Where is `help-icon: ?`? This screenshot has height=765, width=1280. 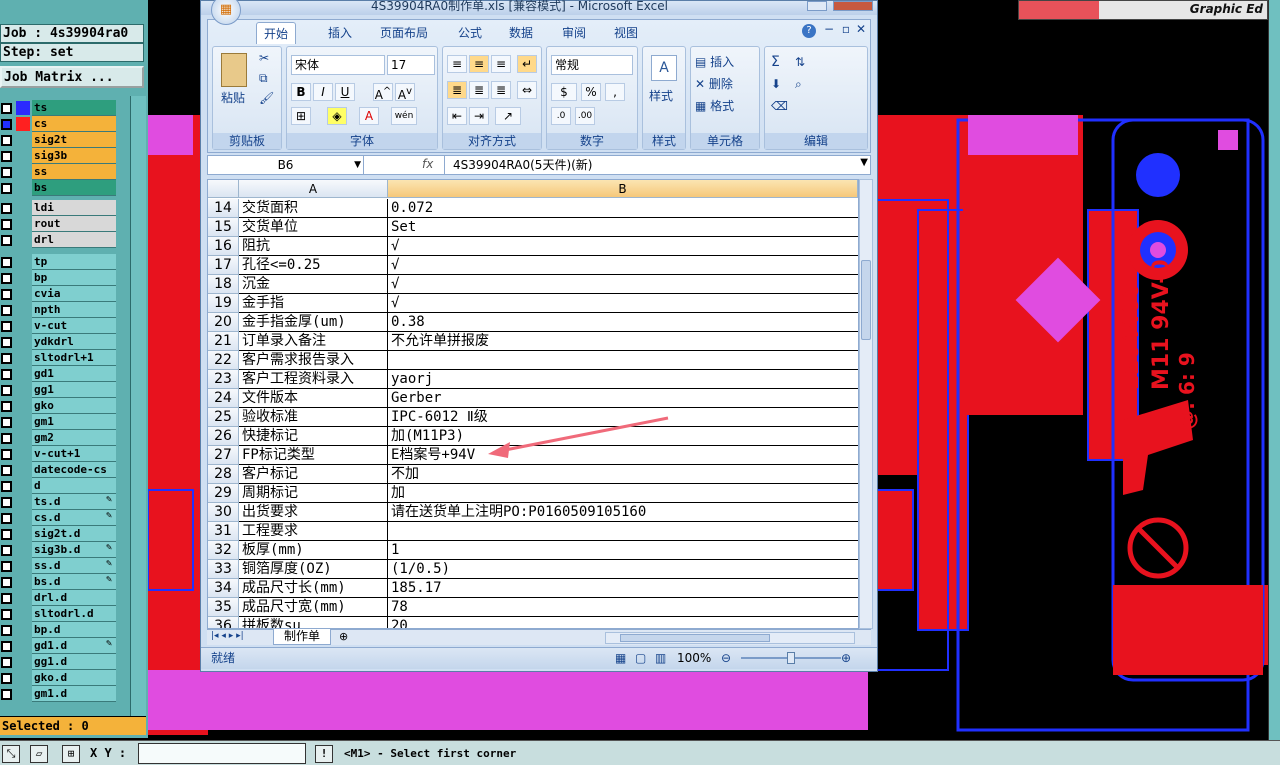 help-icon: ? is located at coordinates (809, 31).